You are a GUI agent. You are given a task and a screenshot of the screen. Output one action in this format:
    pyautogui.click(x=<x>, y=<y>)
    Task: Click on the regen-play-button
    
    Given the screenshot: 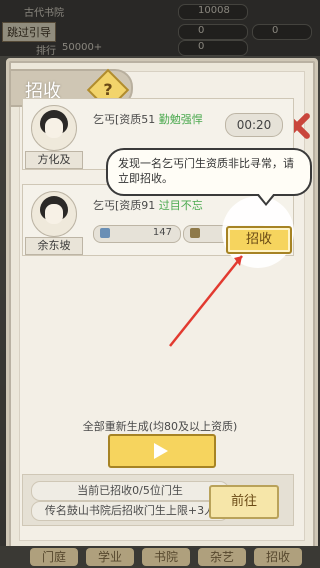 What is the action you would take?
    pyautogui.click(x=162, y=451)
    